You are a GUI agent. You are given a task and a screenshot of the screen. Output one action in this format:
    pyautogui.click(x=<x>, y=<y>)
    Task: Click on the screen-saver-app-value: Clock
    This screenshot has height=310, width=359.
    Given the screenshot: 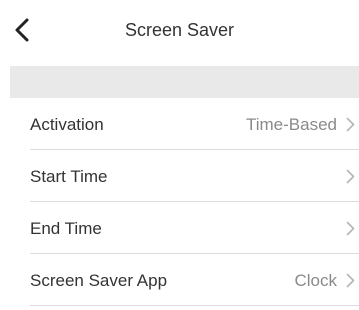 What is the action you would take?
    pyautogui.click(x=315, y=280)
    